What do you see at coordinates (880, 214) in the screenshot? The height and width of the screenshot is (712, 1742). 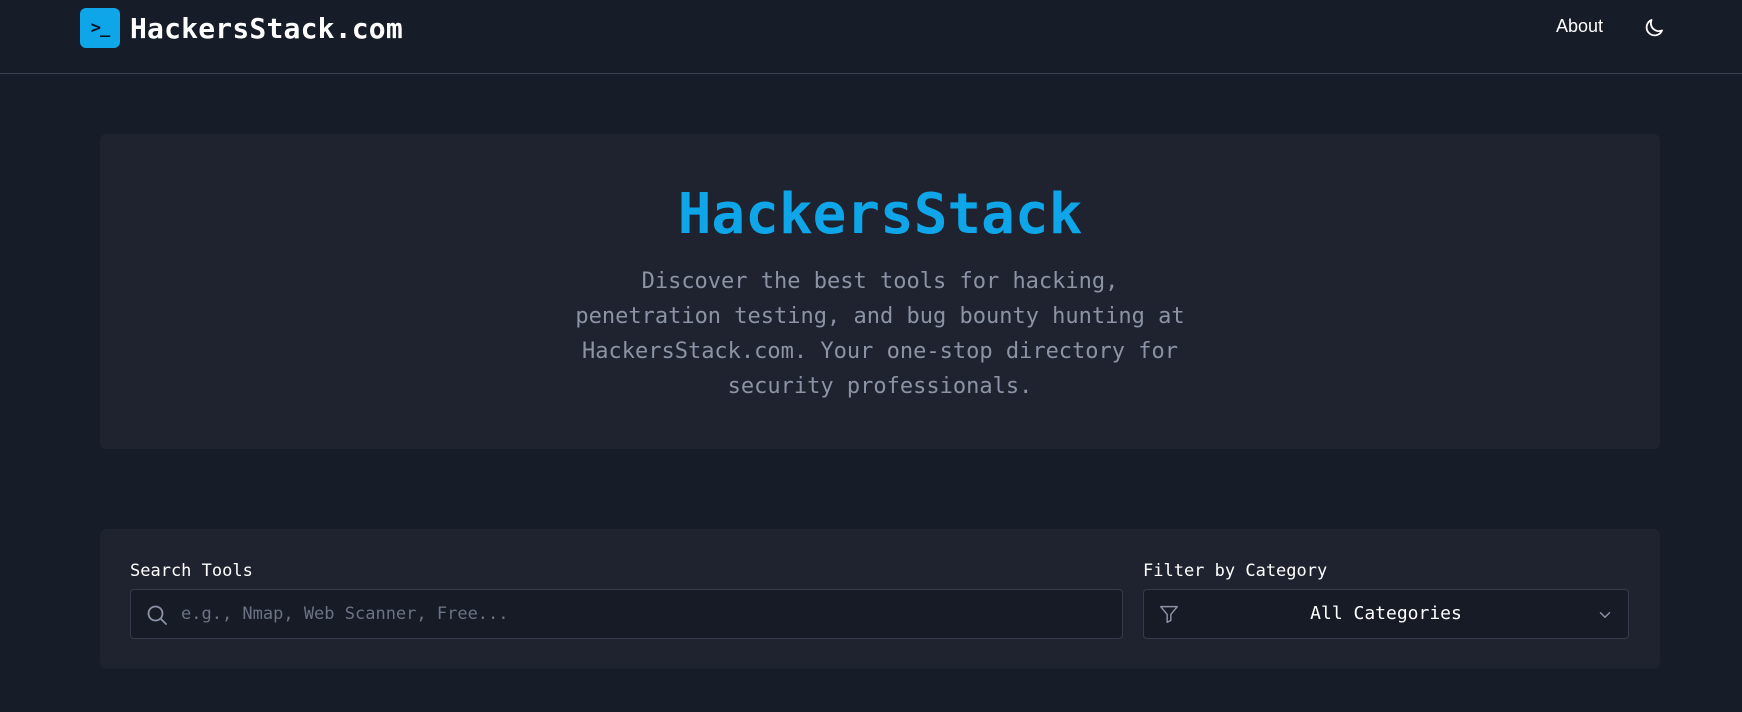 I see `hero-title: HackersStack` at bounding box center [880, 214].